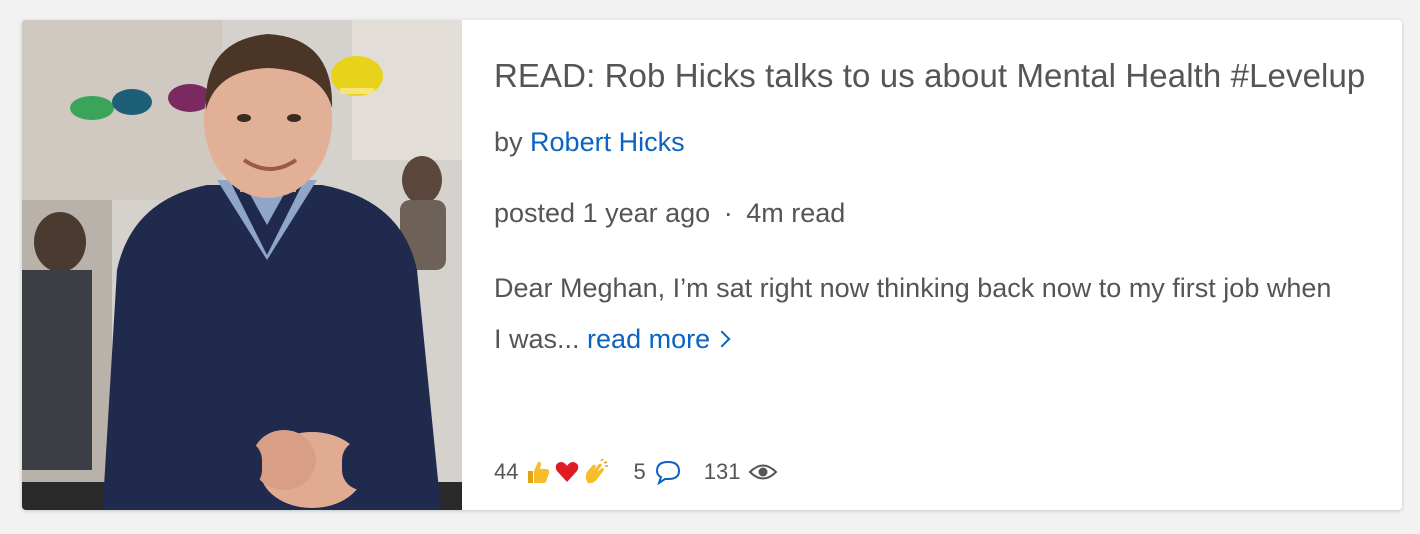  I want to click on reactions-count: 44, so click(506, 471).